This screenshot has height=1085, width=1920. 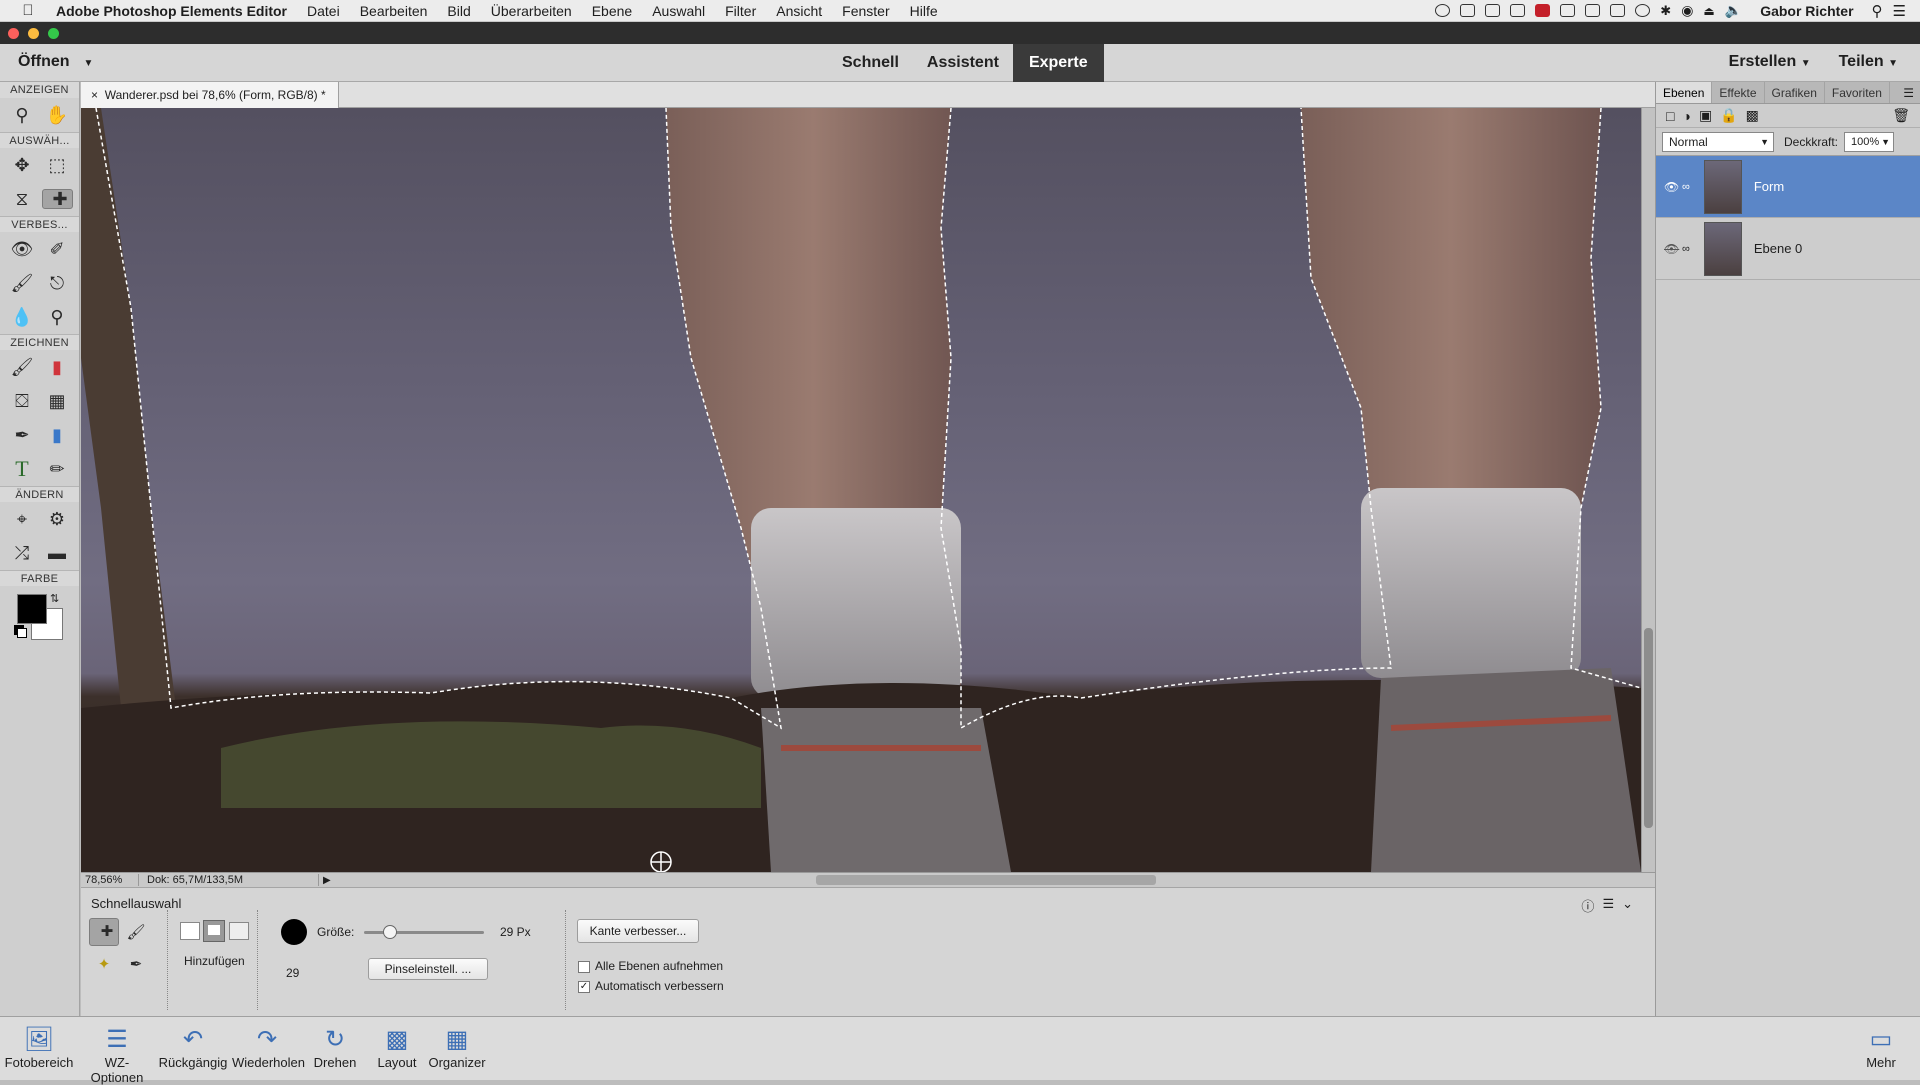 What do you see at coordinates (865, 11) in the screenshot?
I see `menu-fenster: Fenster` at bounding box center [865, 11].